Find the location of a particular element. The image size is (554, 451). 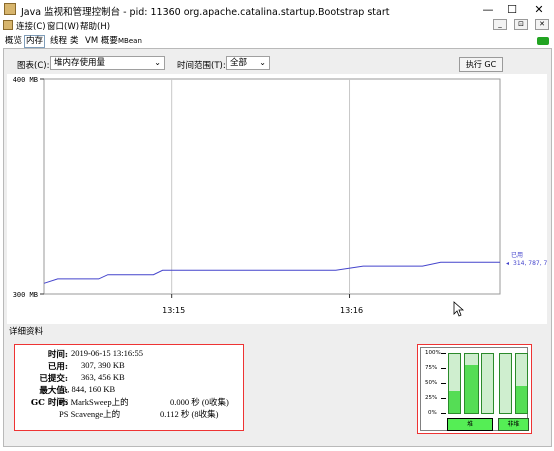

detail-label: 时间: is located at coordinates (57, 355).